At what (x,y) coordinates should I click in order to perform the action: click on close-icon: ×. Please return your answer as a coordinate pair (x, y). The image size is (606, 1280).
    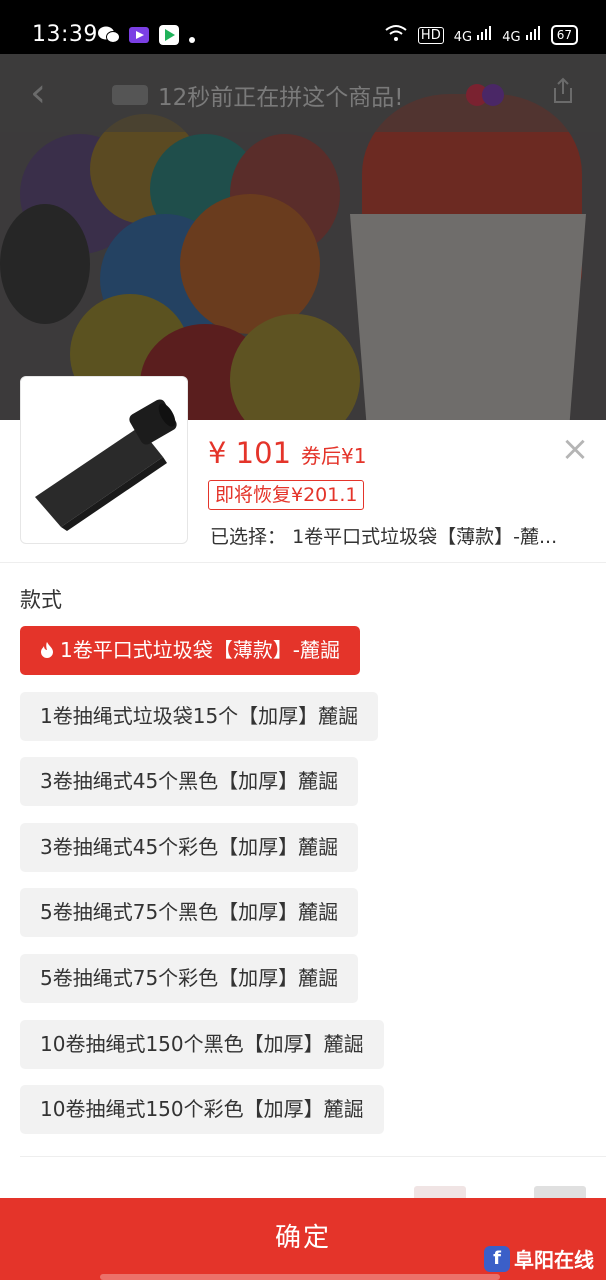
    Looking at the image, I should click on (575, 449).